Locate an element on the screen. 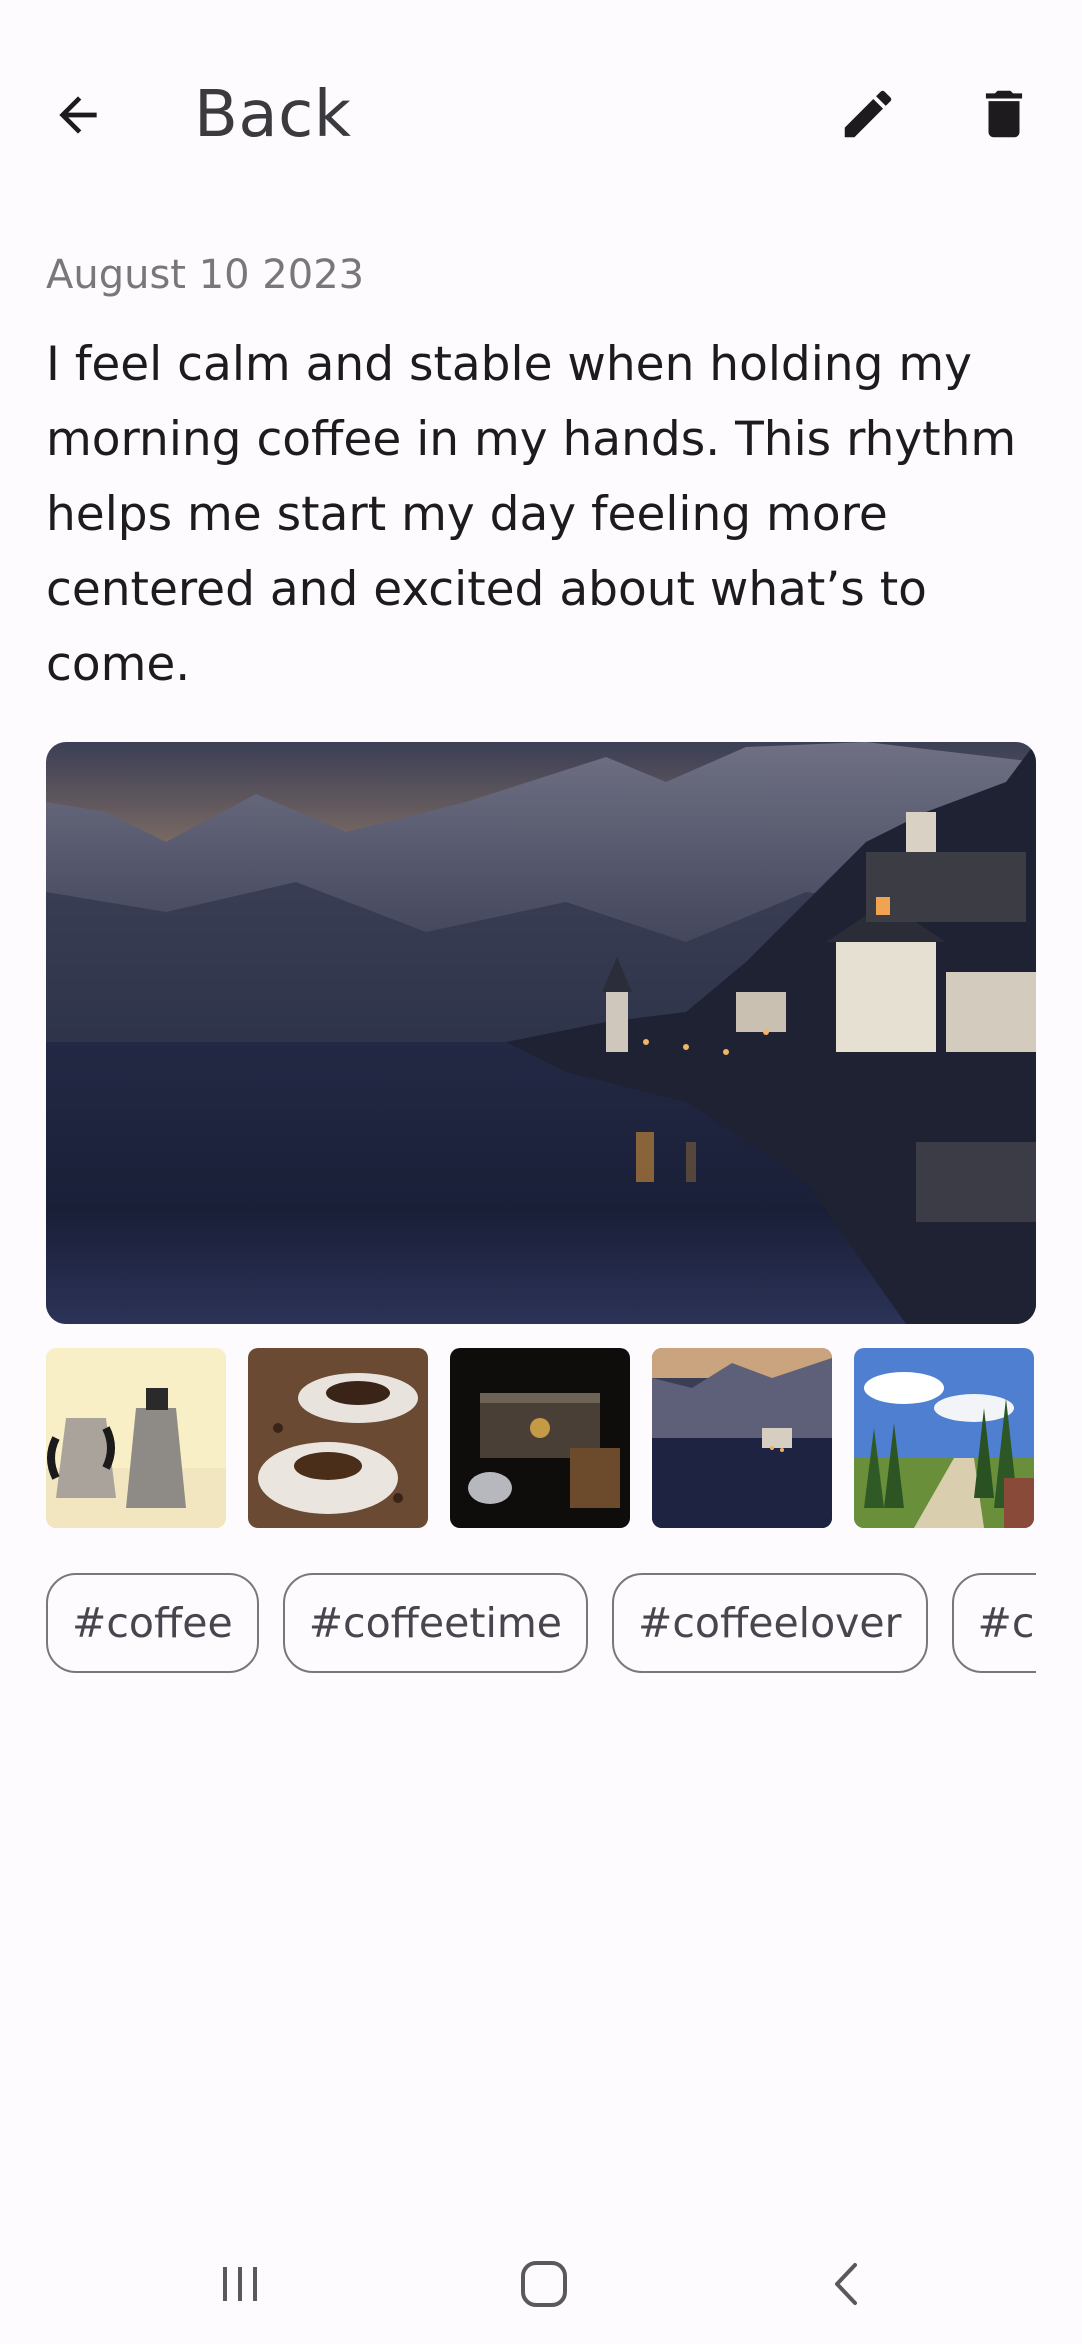  nav-back-icon is located at coordinates (848, 2286).